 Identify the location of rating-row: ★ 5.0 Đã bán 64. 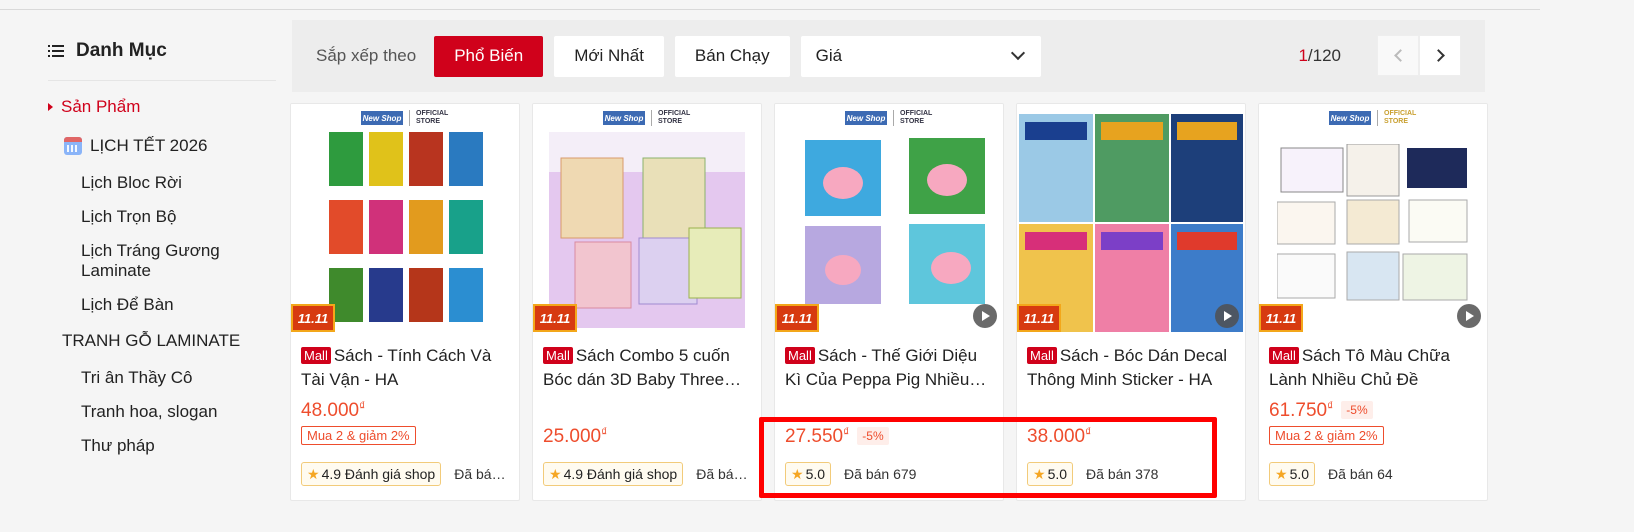
(1375, 474).